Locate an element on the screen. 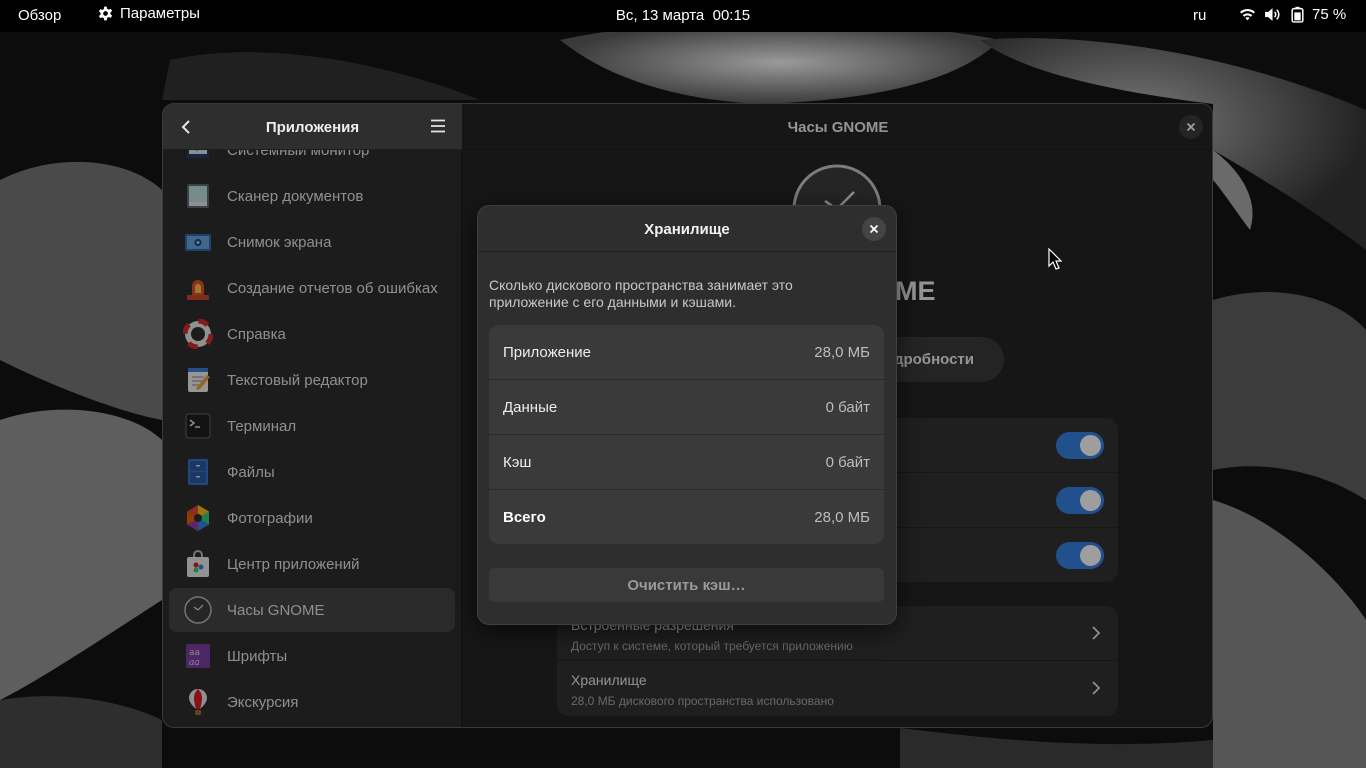 The image size is (1366, 768). dialog-close-button is located at coordinates (874, 229).